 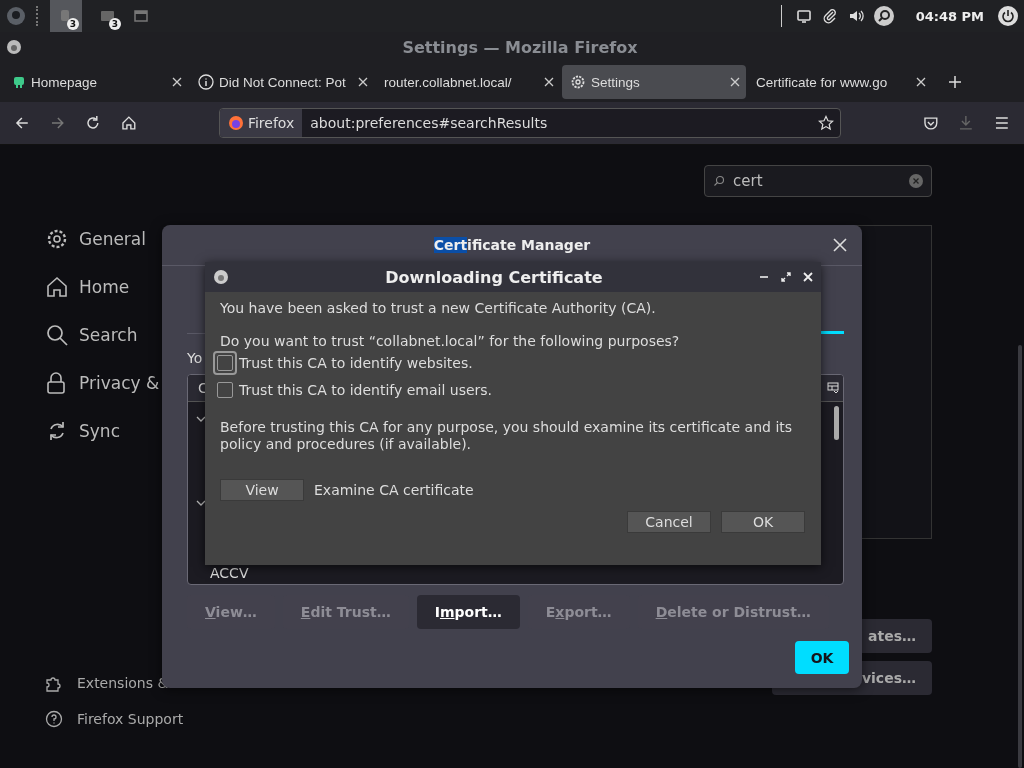 What do you see at coordinates (122, 431) in the screenshot?
I see `sidebar-item: Sync` at bounding box center [122, 431].